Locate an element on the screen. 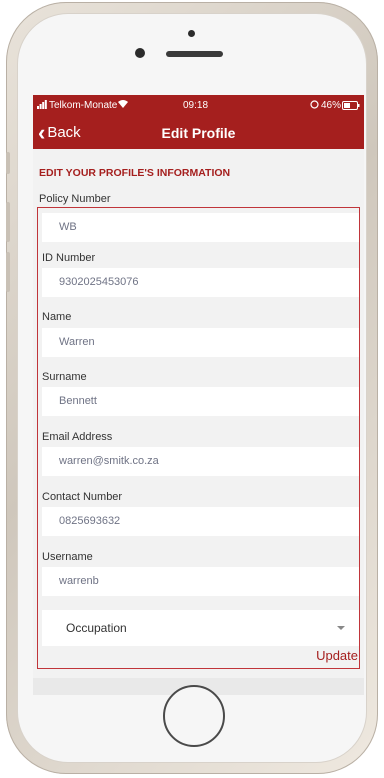 The width and height of the screenshot is (384, 778). id-number-field: 9302025453076 is located at coordinates (200, 282).